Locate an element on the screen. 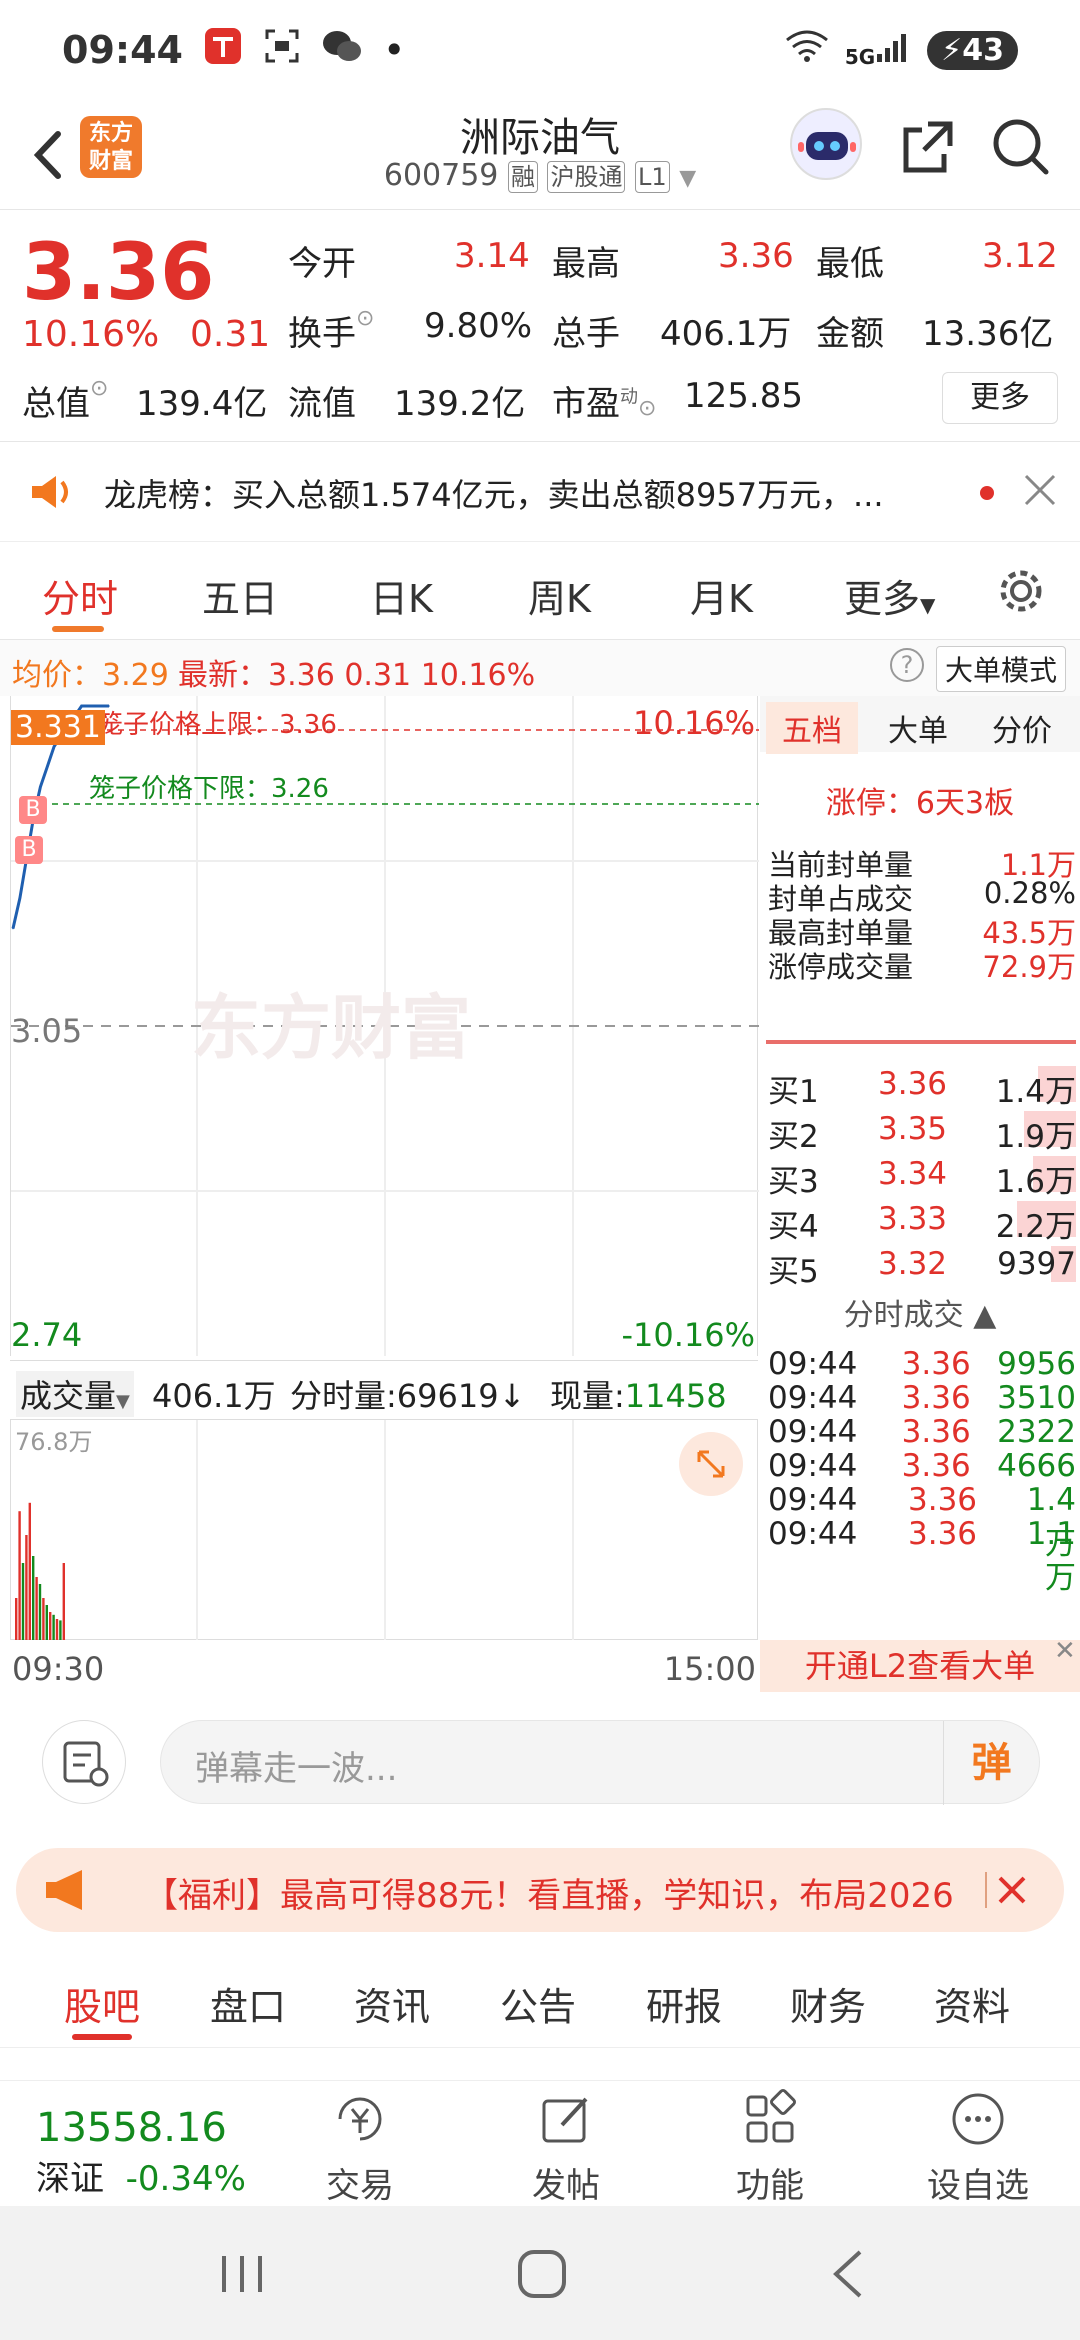 Image resolution: width=1080 pixels, height=2340 pixels. megaphone-icon is located at coordinates (67, 1892).